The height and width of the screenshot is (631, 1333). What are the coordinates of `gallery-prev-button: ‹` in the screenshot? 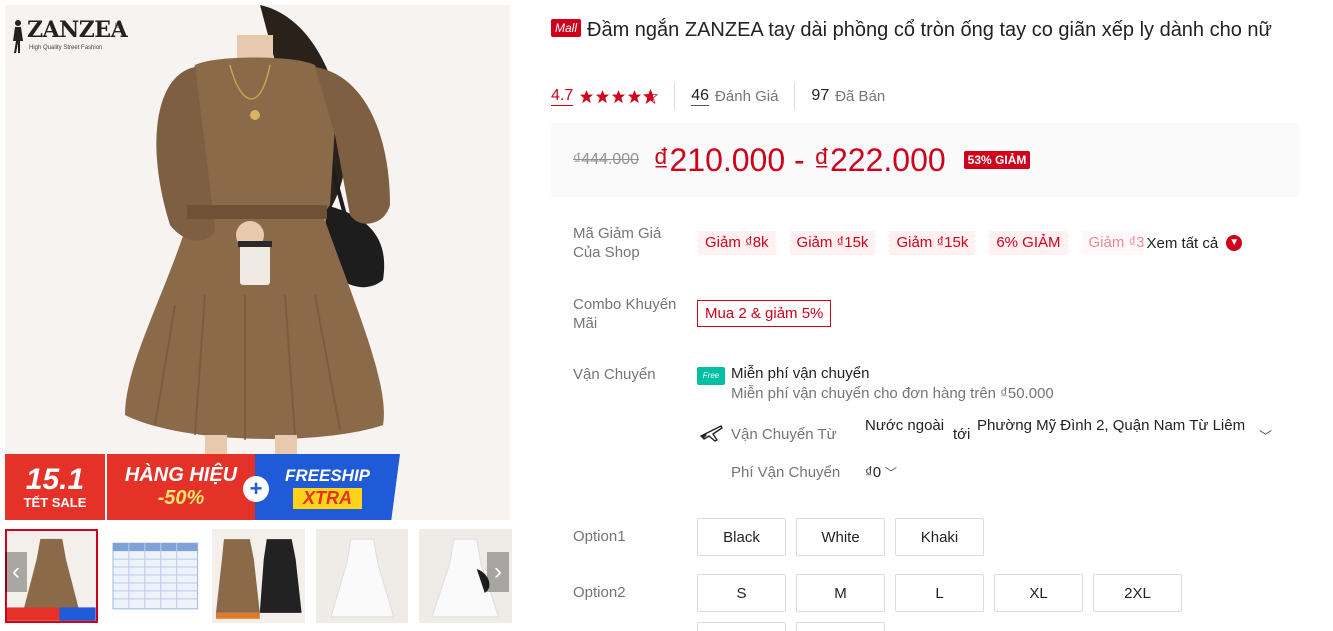 It's located at (16, 572).